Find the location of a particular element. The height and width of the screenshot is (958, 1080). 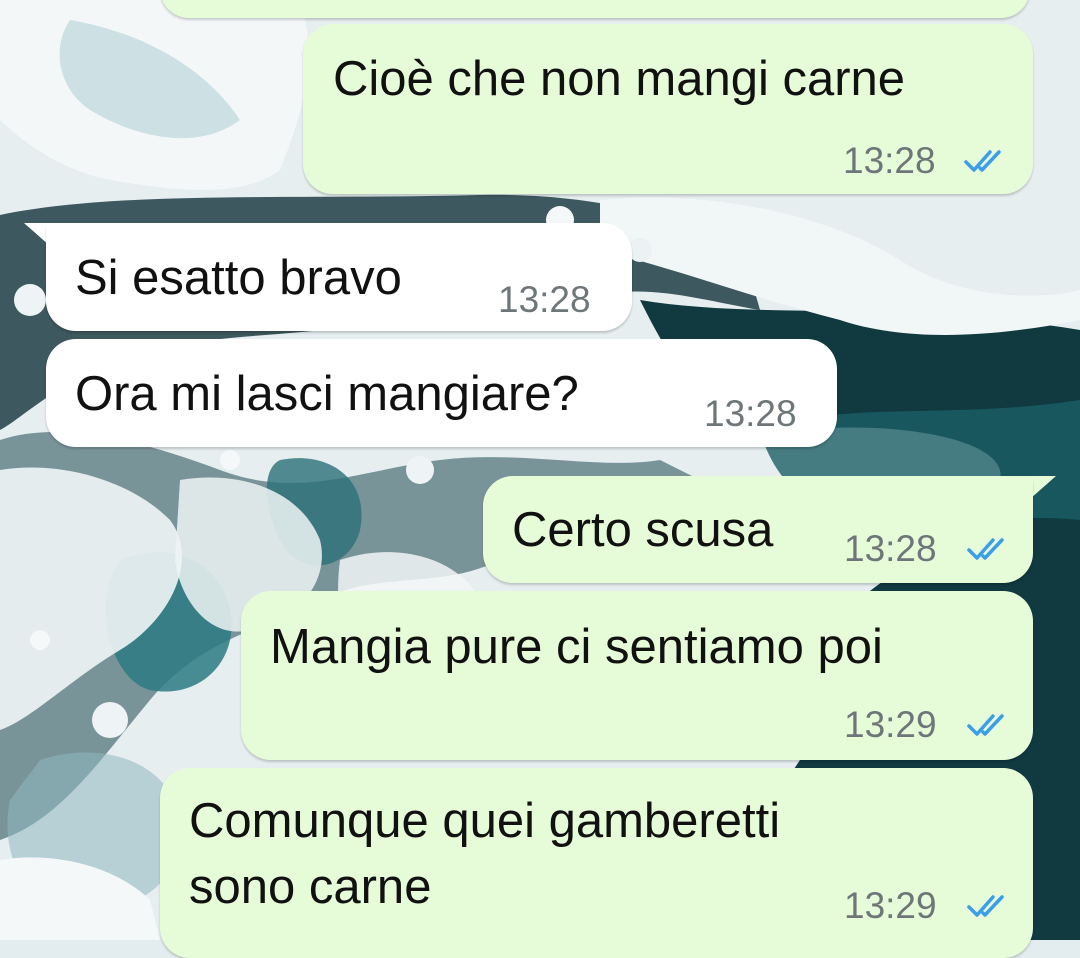

message-text: Cioè che non mangi carne is located at coordinates (619, 79).